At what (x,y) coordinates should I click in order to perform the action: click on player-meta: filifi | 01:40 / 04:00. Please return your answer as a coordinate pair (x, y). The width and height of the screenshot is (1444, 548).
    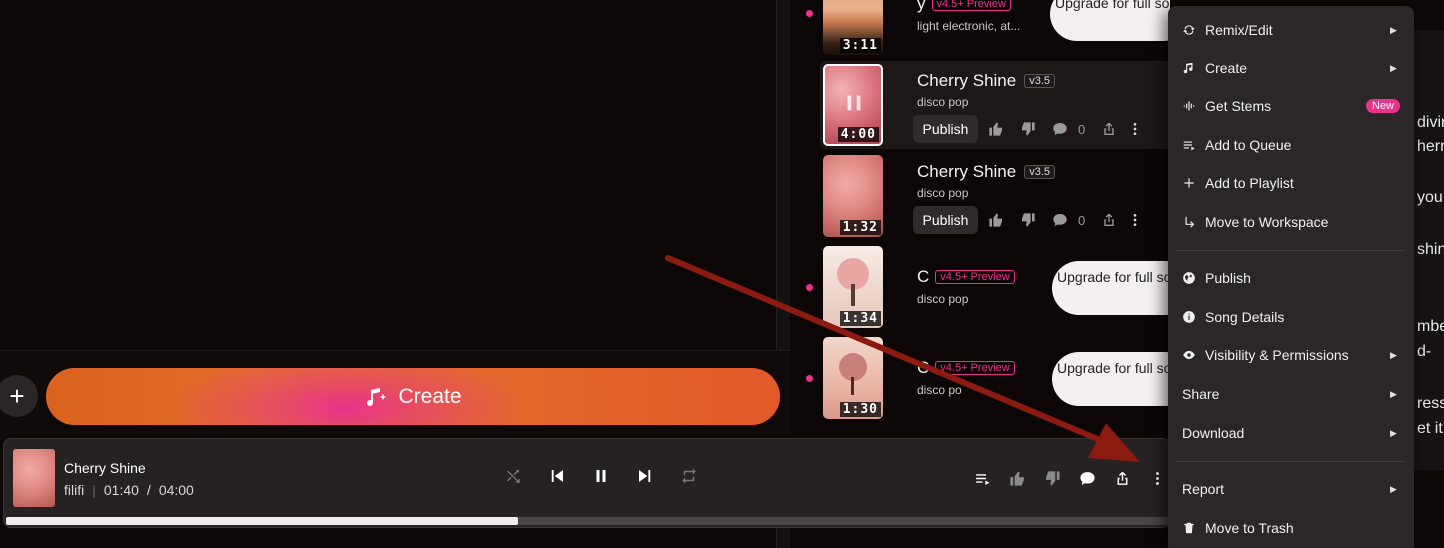
    Looking at the image, I should click on (129, 490).